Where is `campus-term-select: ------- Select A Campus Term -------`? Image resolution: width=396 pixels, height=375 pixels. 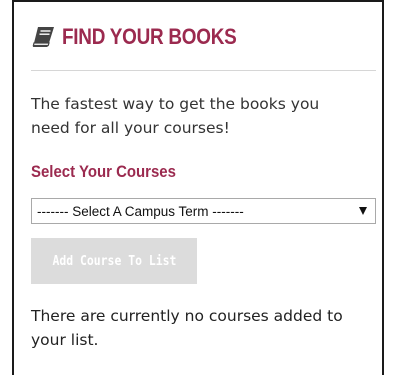
campus-term-select: ------- Select A Campus Term ------- is located at coordinates (203, 211).